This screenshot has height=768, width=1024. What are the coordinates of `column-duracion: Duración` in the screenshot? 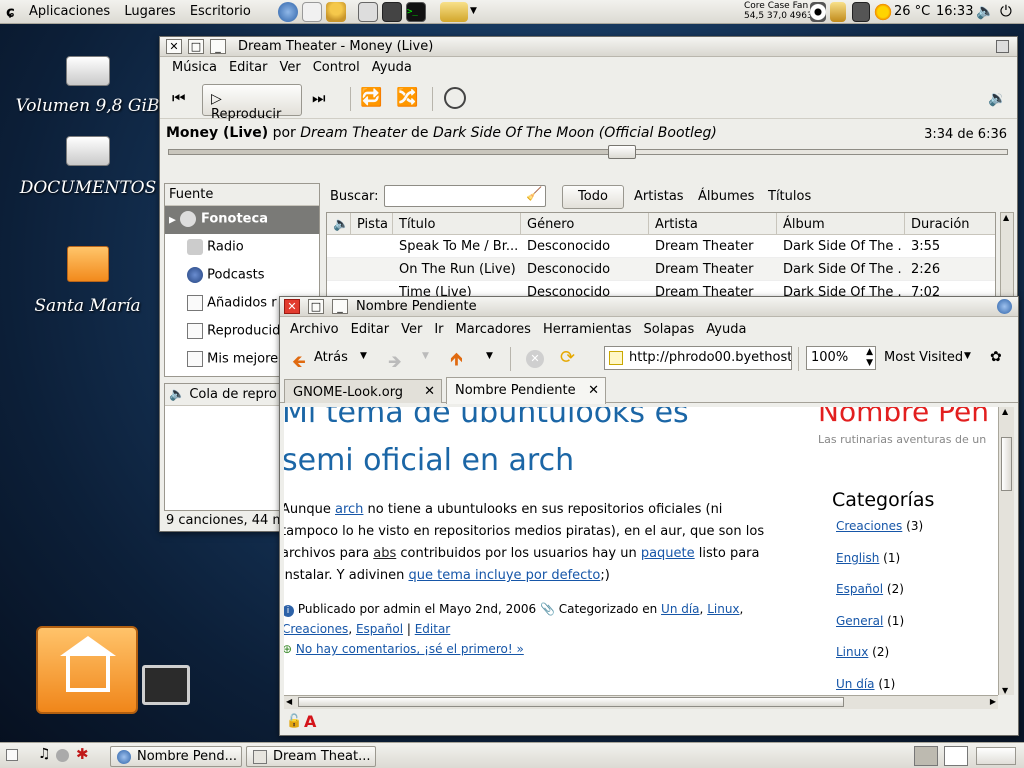 It's located at (950, 224).